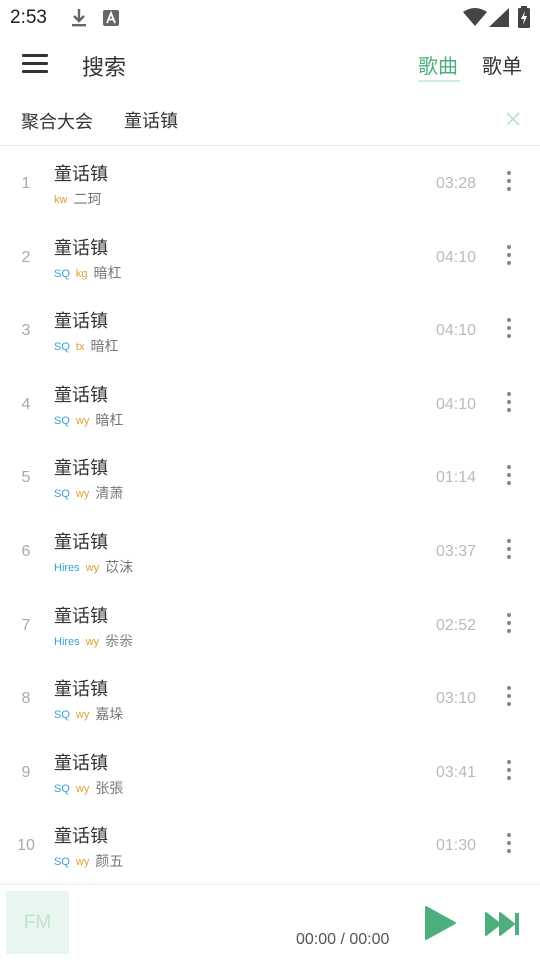 The width and height of the screenshot is (540, 960). I want to click on song-duration: 03:37, so click(456, 551).